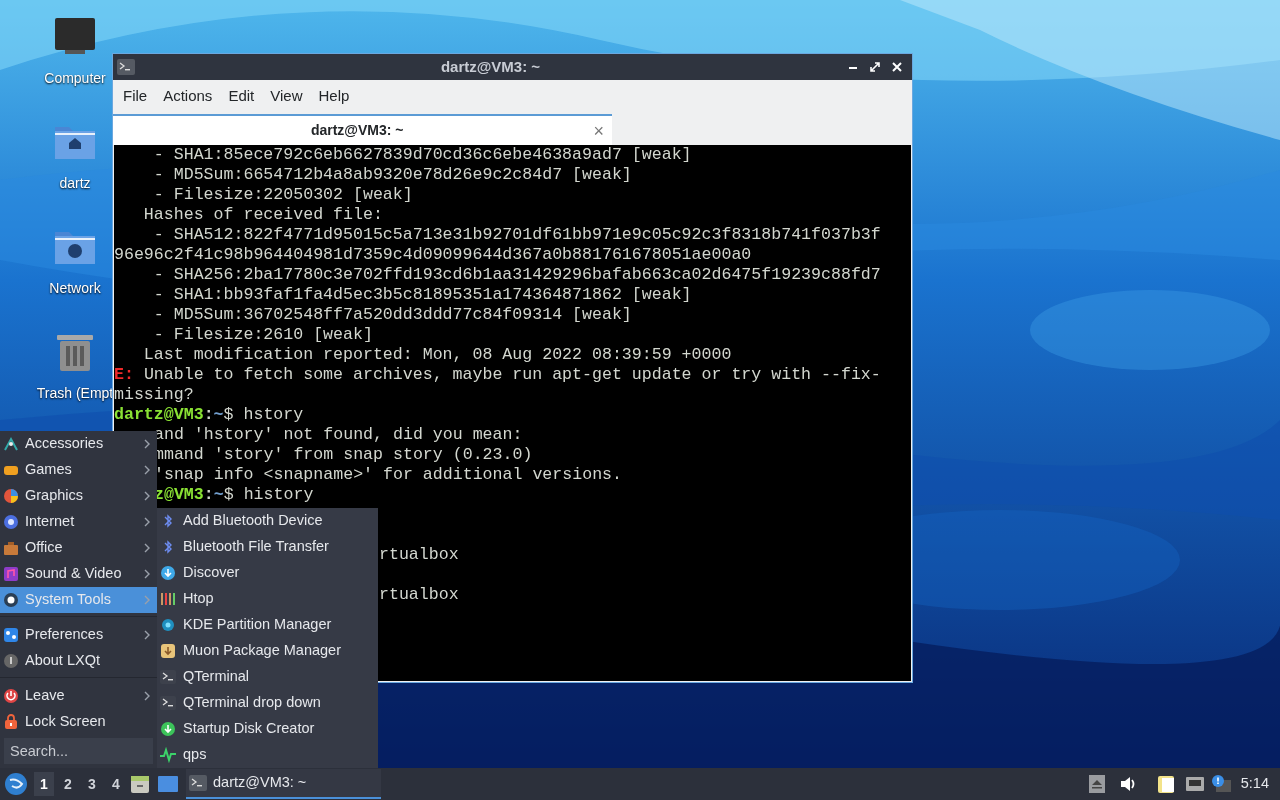 The image size is (1280, 800). Describe the element at coordinates (267, 729) in the screenshot. I see `menu-item: Startup Disk Creator` at that location.